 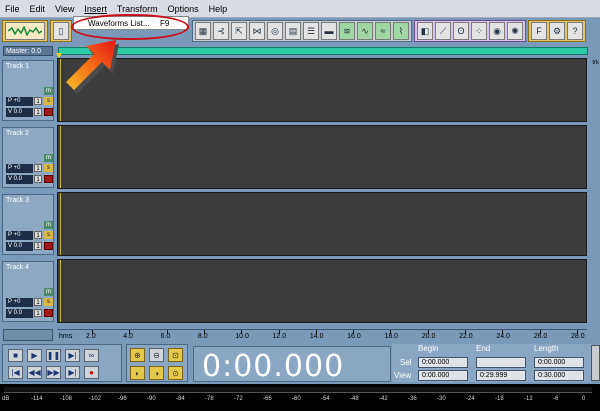 What do you see at coordinates (156, 373) in the screenshot?
I see `zoom-right-button: ◑` at bounding box center [156, 373].